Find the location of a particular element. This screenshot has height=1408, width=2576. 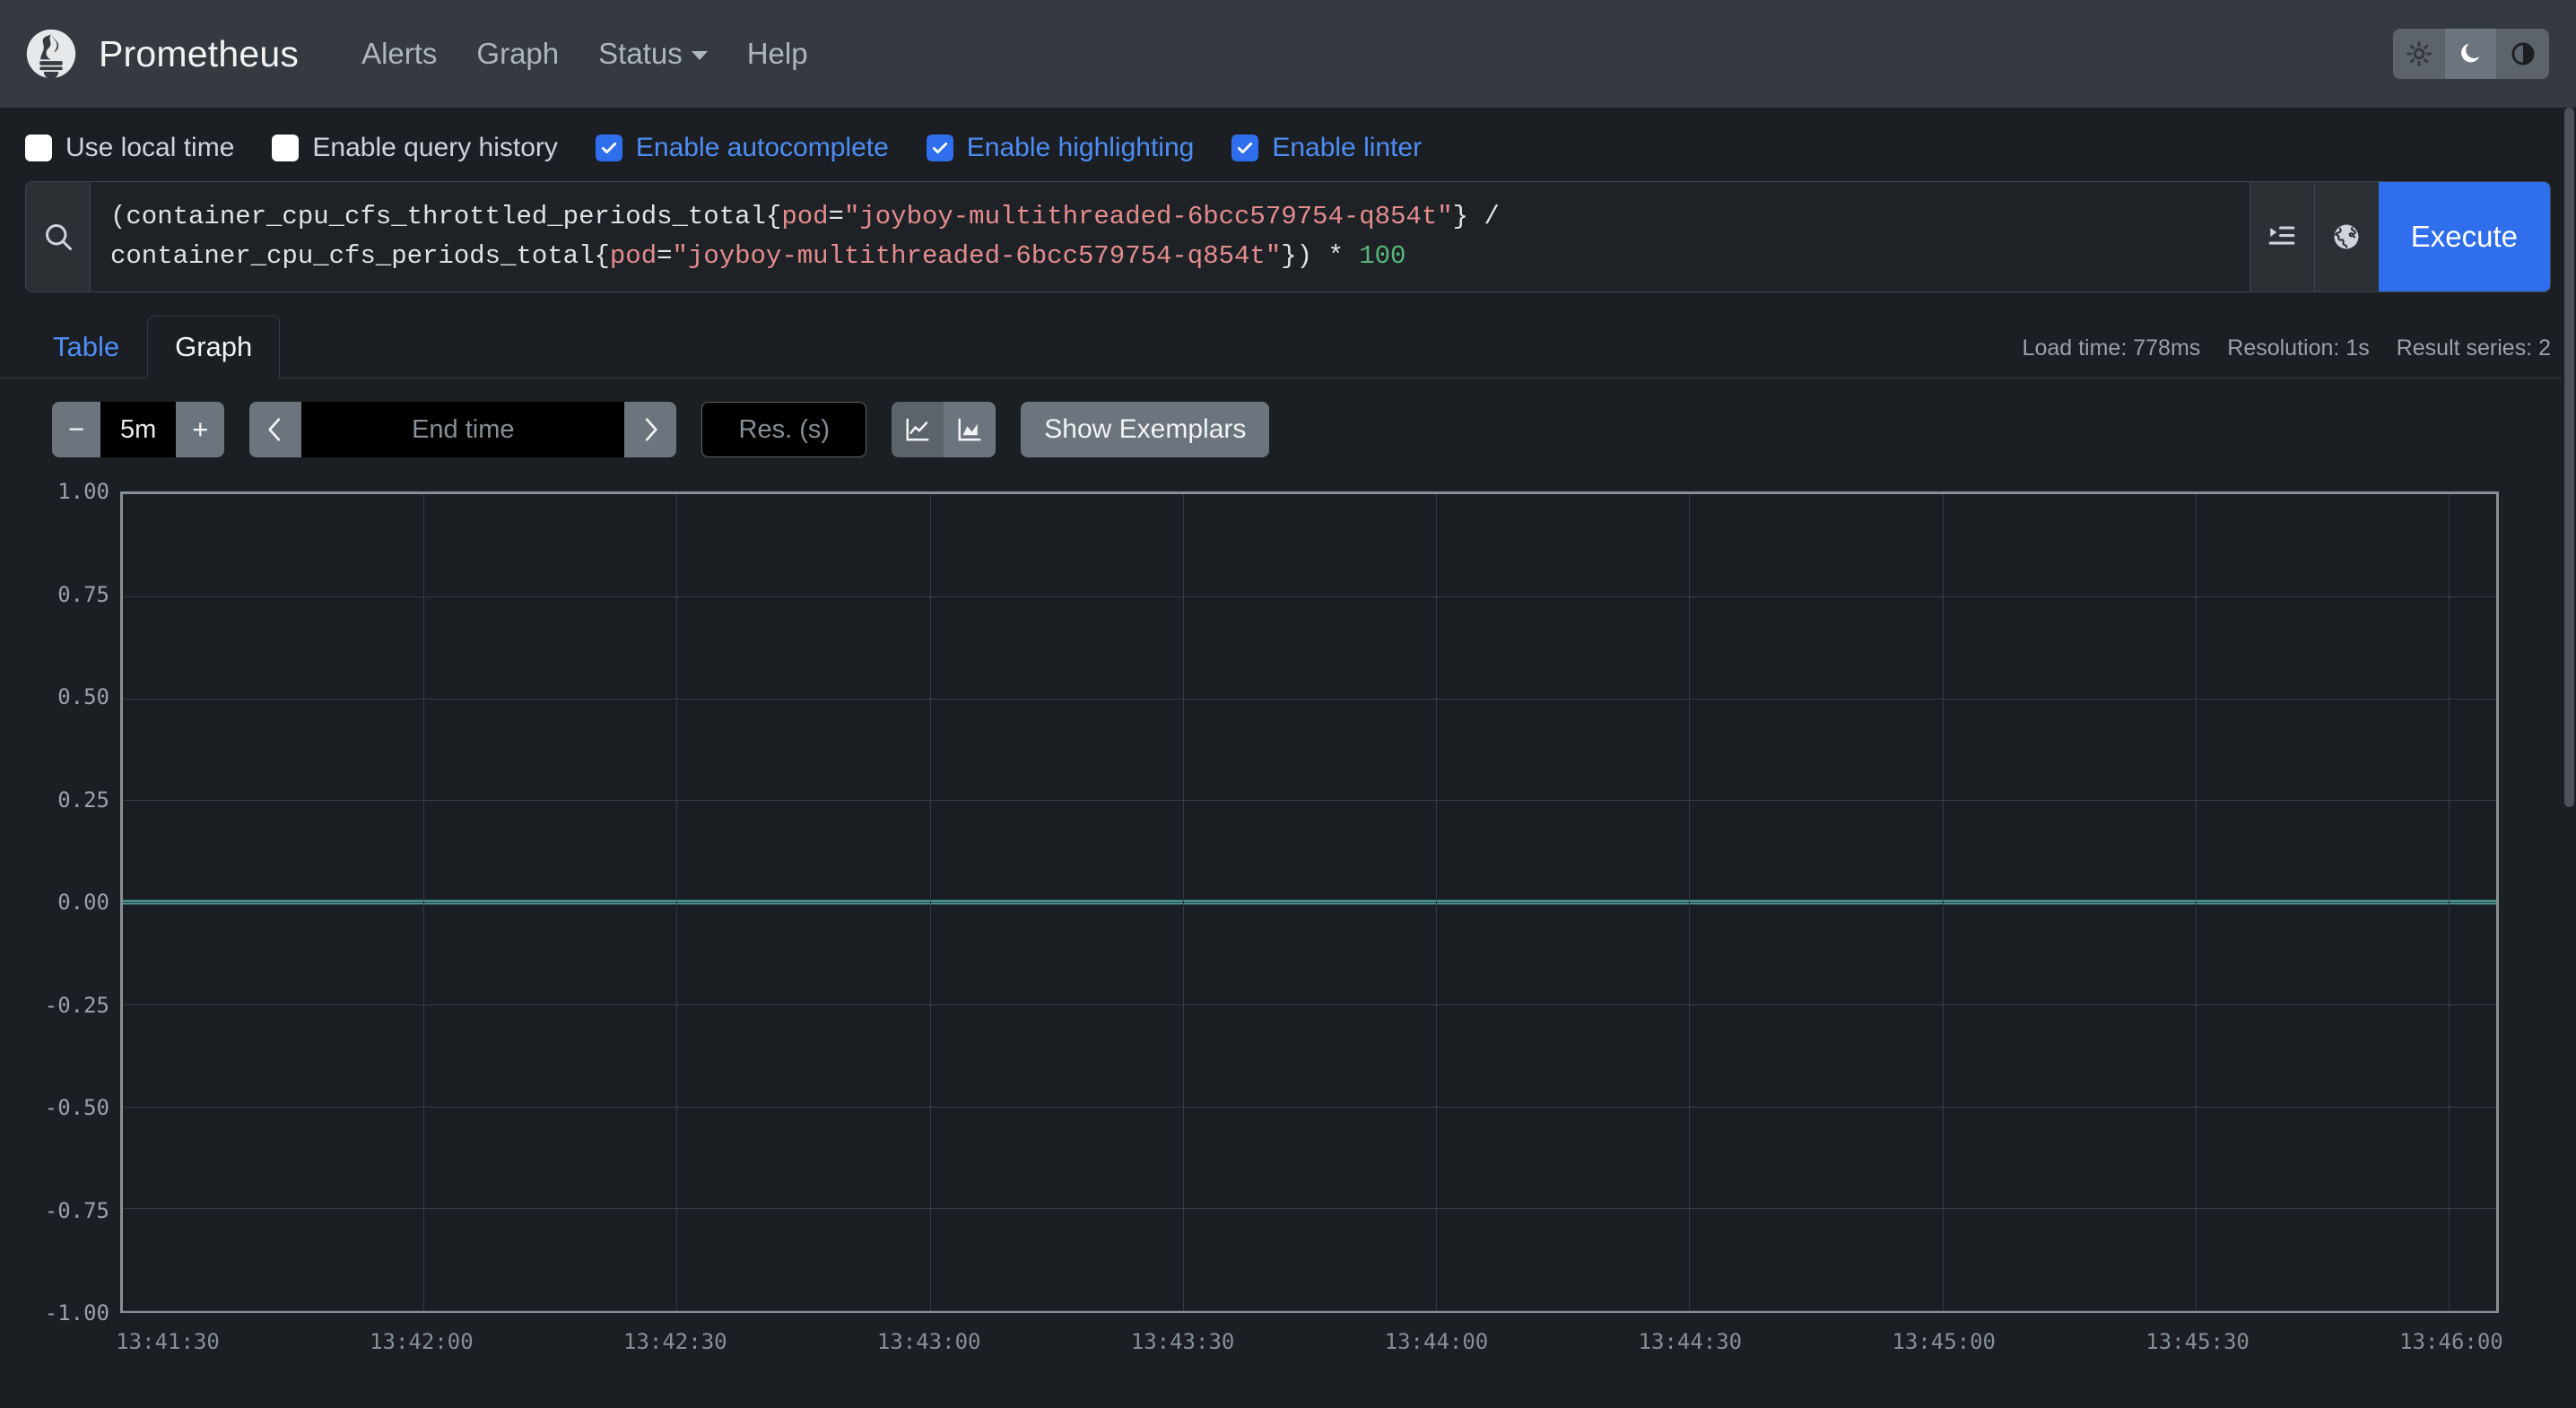

execute-button: Execute is located at coordinates (2464, 236).